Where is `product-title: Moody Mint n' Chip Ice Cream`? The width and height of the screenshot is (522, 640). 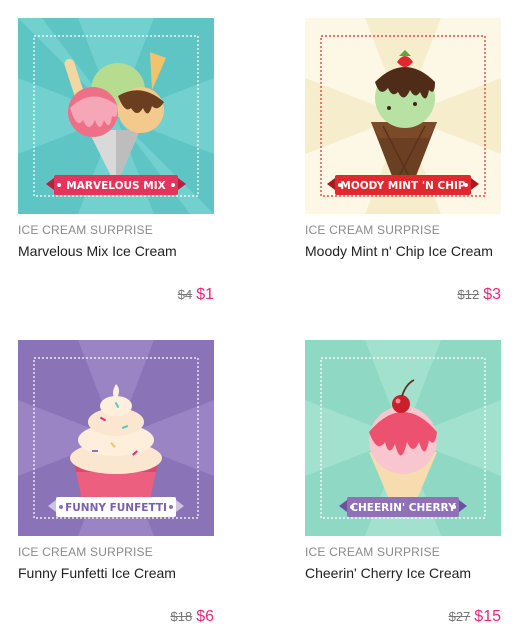
product-title: Moody Mint n' Chip Ice Cream is located at coordinates (399, 251).